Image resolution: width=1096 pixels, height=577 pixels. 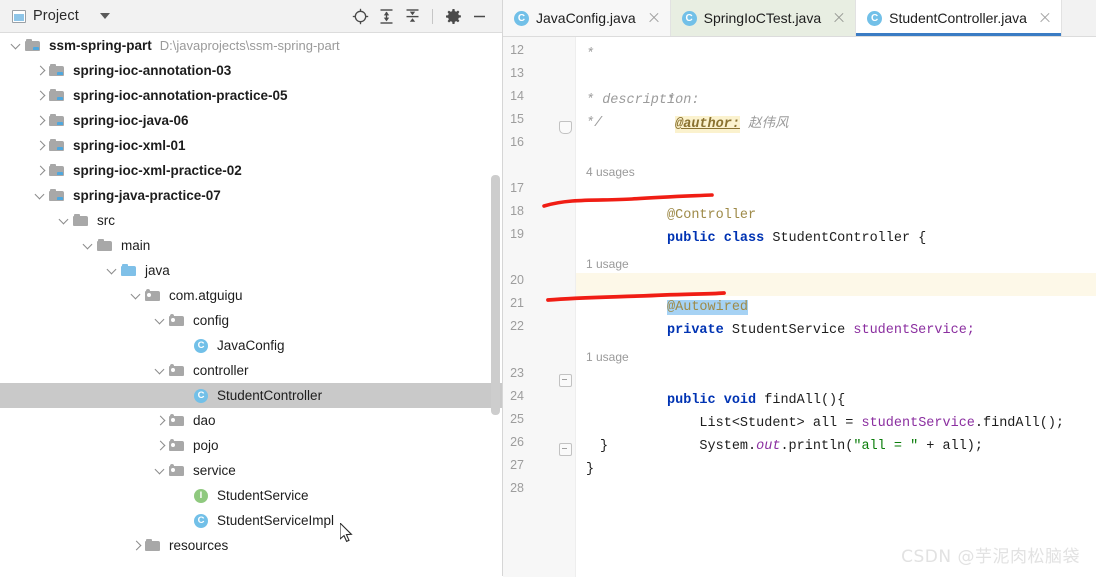 I want to click on tree-item-studentservice: StudentService, so click(x=251, y=495).